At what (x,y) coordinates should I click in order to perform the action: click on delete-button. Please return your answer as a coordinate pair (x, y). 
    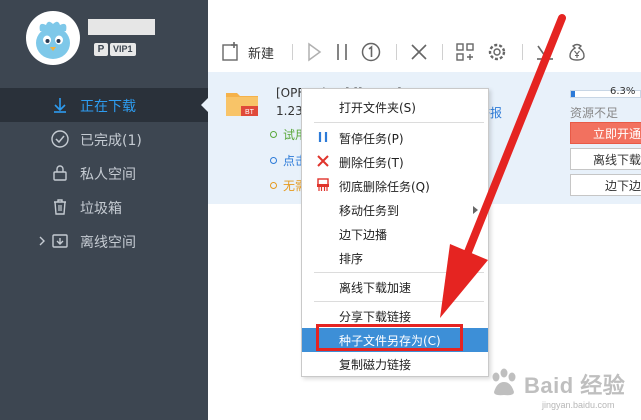
    Looking at the image, I should click on (419, 52).